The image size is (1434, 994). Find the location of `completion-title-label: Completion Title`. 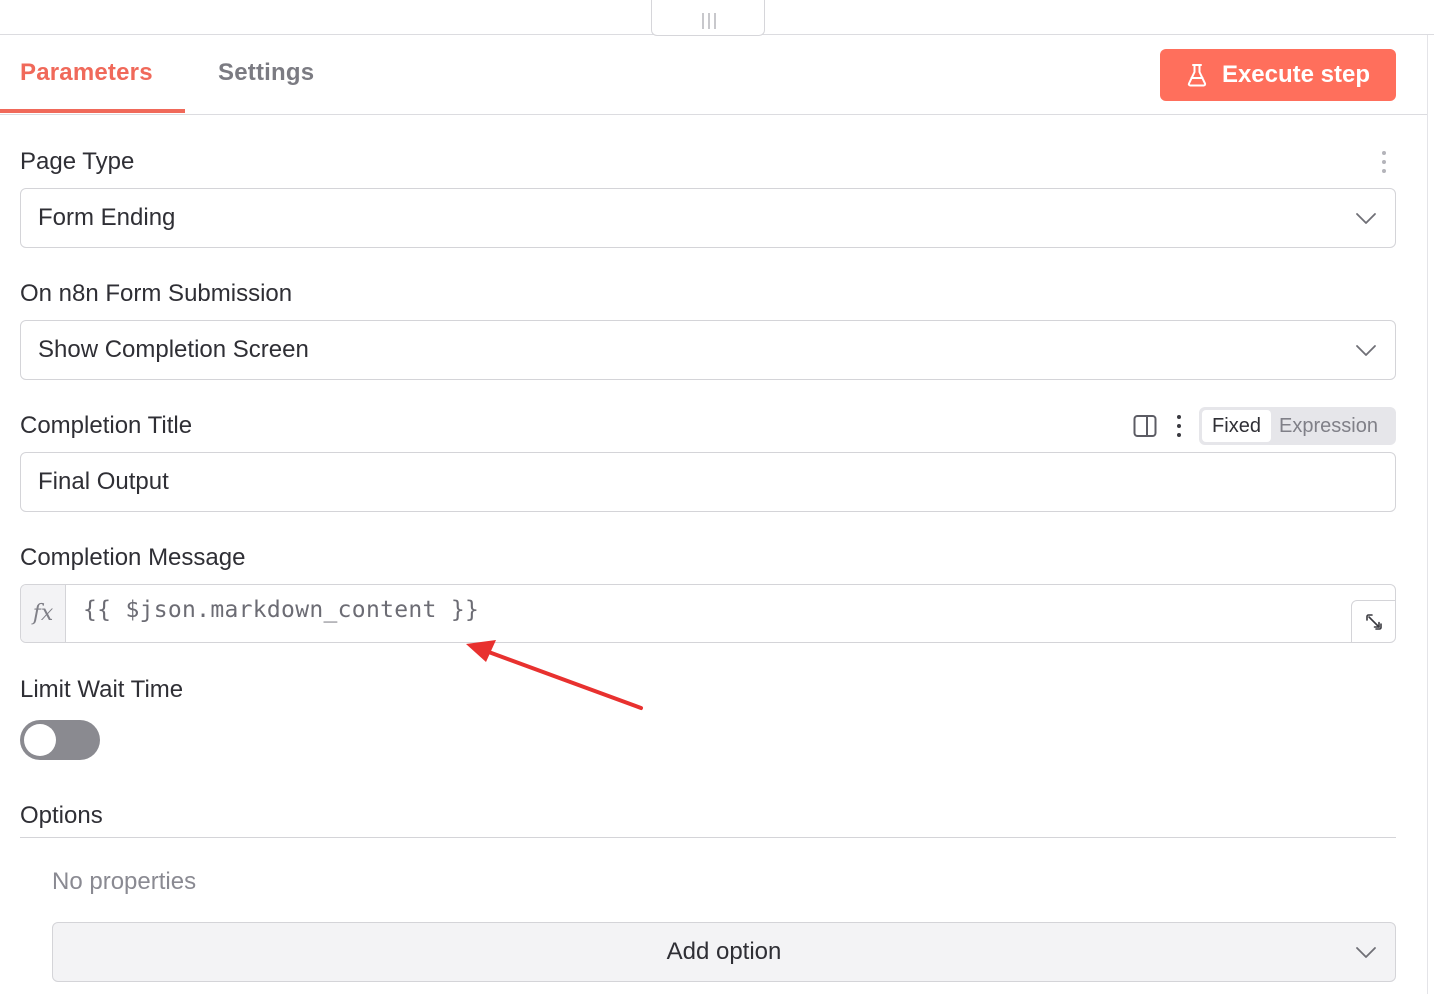

completion-title-label: Completion Title is located at coordinates (106, 425).